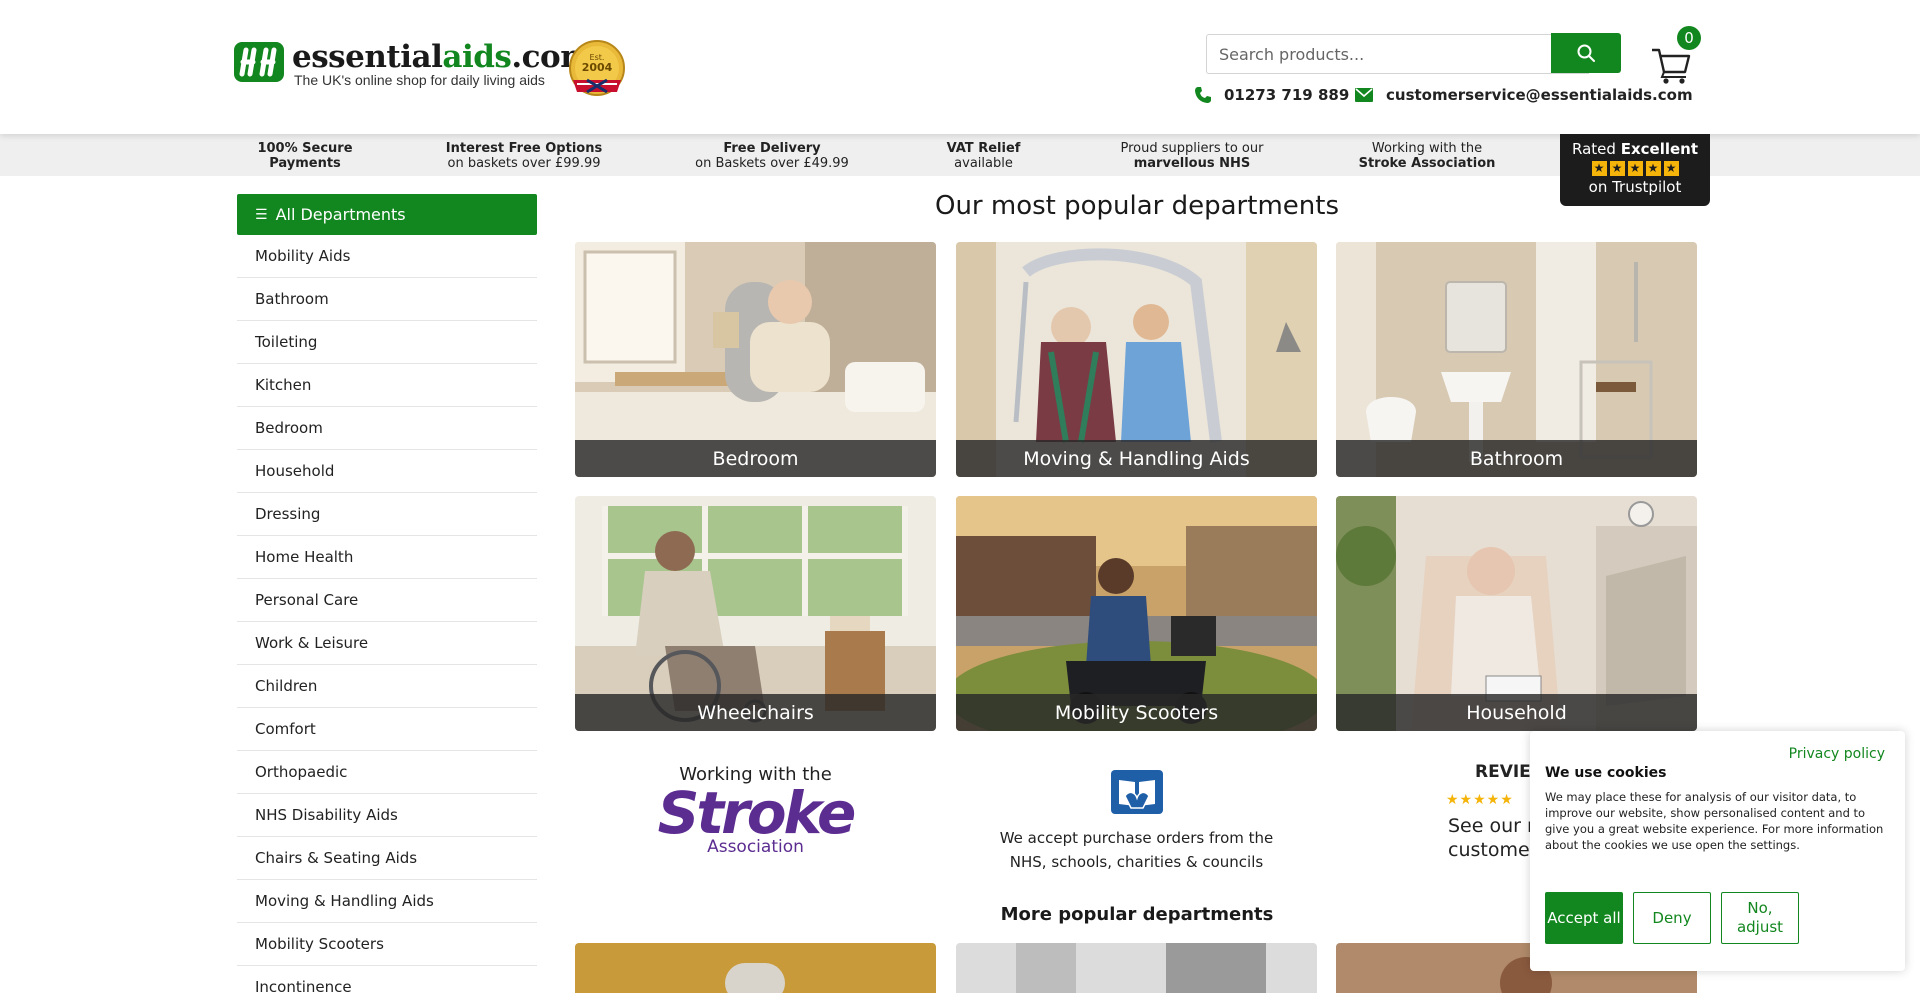 The image size is (1920, 993). I want to click on sidebar-item-work-leisure: Work & Leisure, so click(387, 643).